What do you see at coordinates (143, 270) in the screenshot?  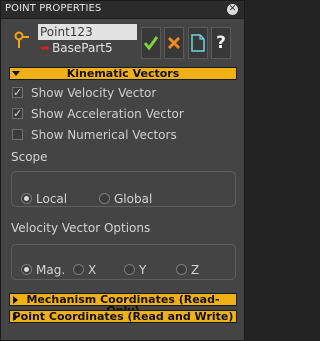 I see `velocity-y-label: Y` at bounding box center [143, 270].